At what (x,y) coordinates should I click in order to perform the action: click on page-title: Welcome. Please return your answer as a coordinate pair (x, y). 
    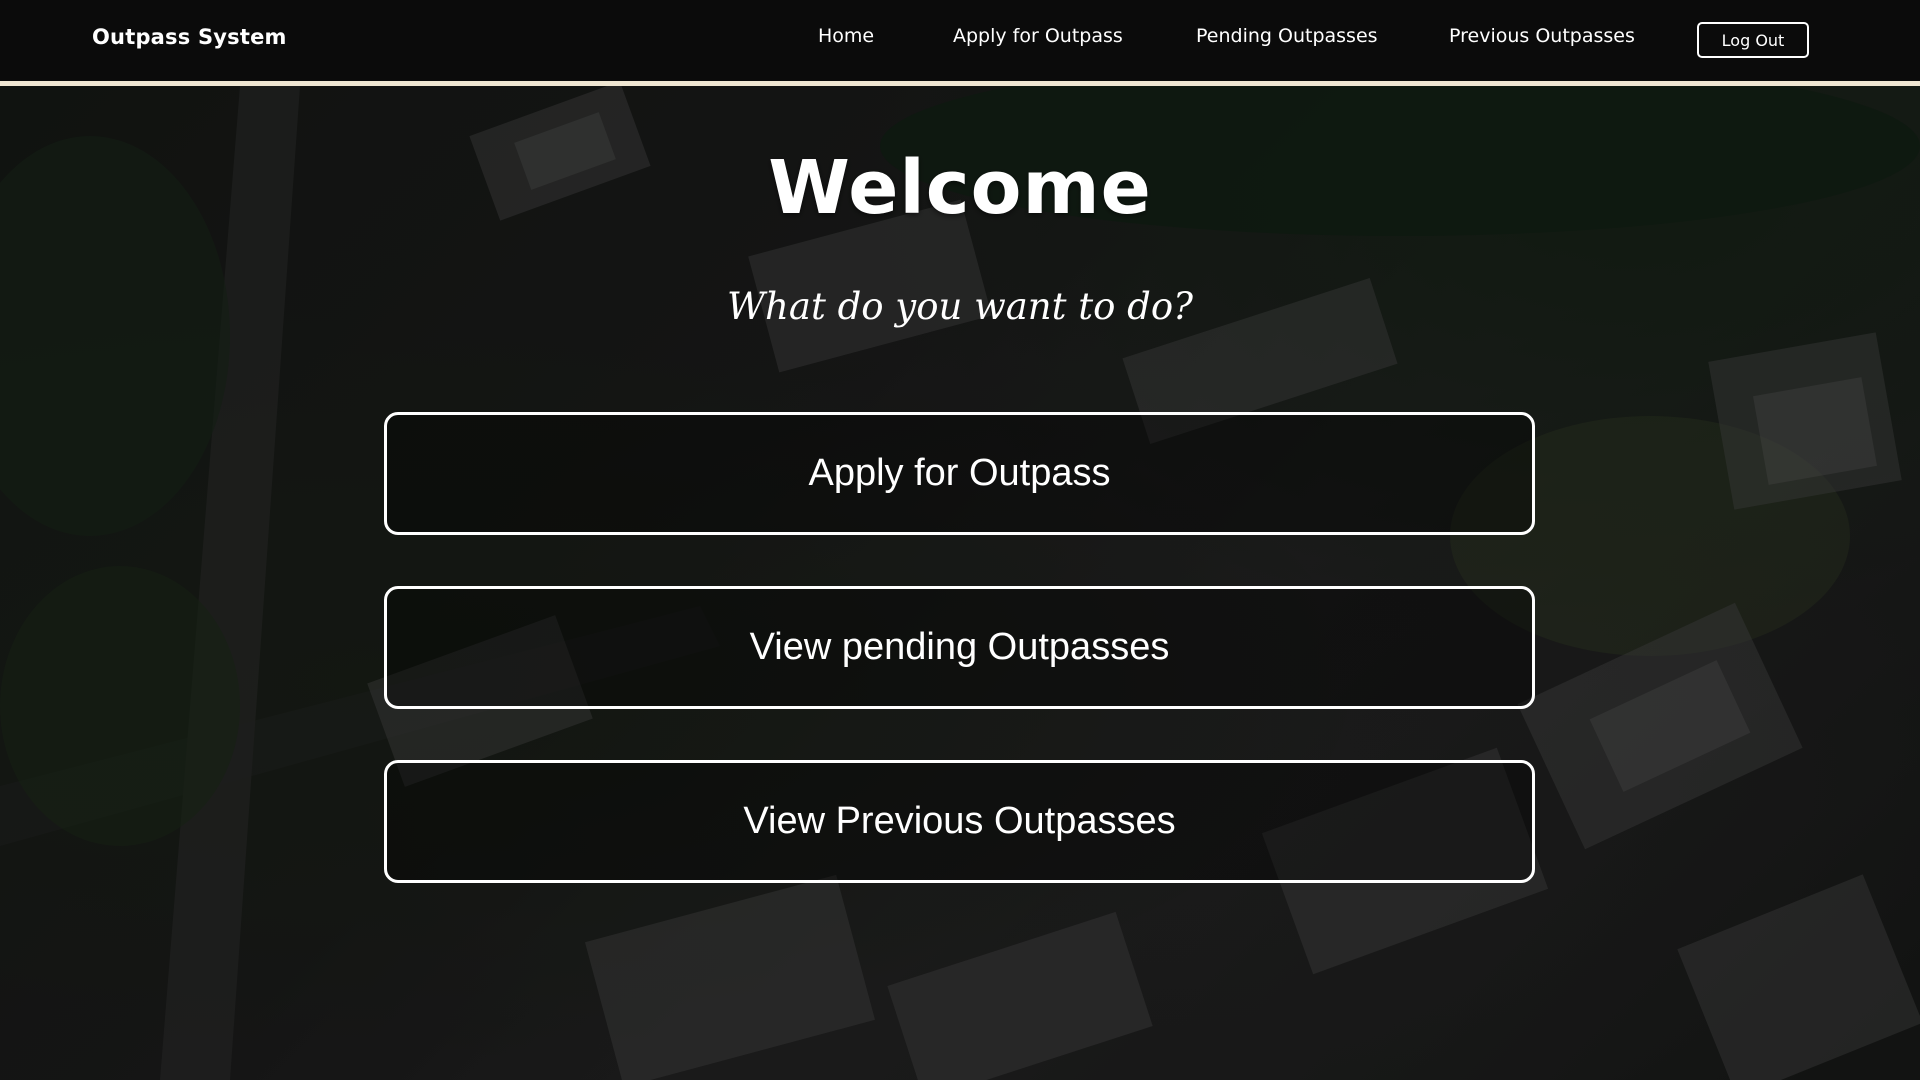
    Looking at the image, I should click on (960, 188).